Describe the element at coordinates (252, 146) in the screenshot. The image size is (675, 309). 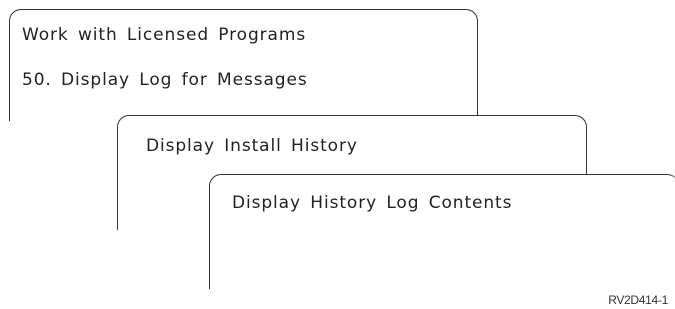
I see `screen-title-display-install-history: Display Install History` at that location.